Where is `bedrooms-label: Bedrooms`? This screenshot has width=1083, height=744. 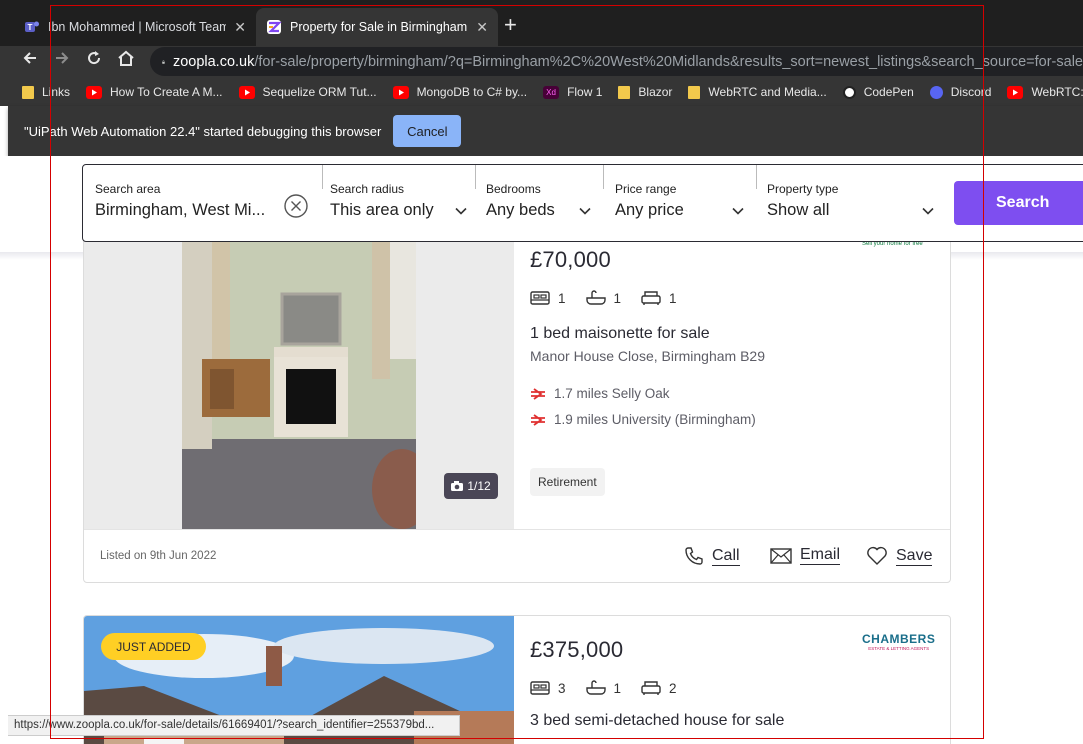 bedrooms-label: Bedrooms is located at coordinates (513, 189).